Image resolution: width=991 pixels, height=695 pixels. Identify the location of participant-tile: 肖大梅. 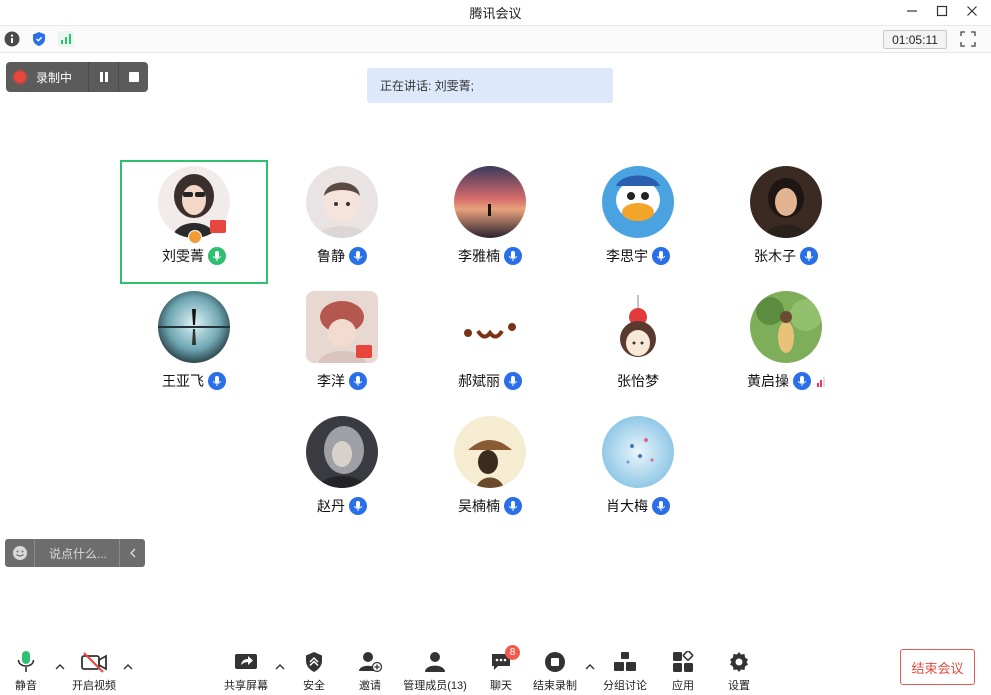
(638, 472).